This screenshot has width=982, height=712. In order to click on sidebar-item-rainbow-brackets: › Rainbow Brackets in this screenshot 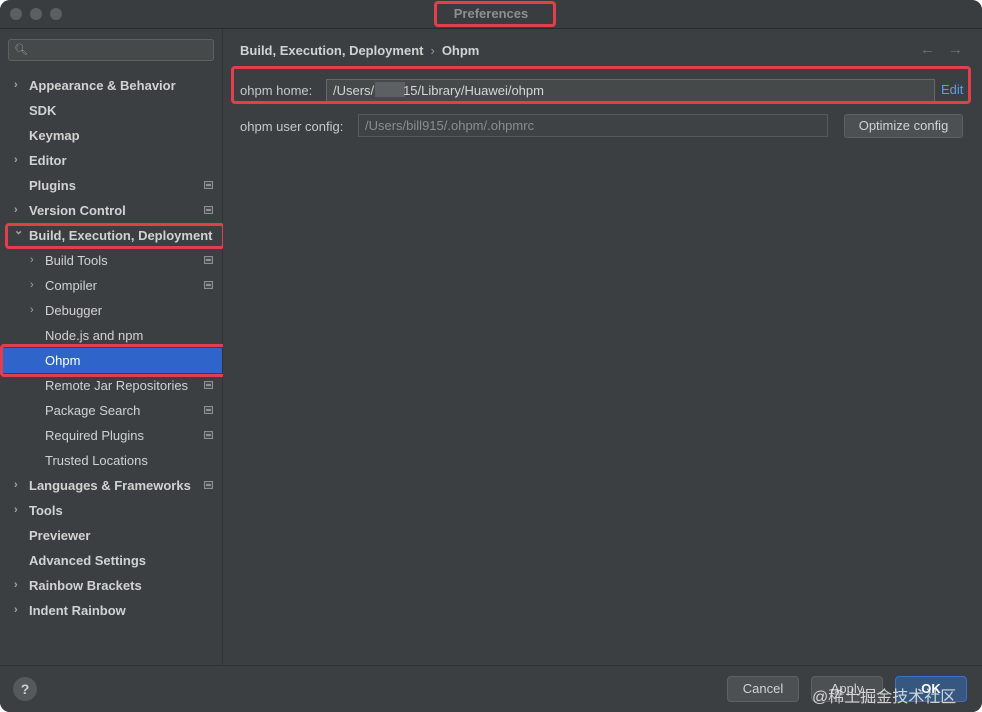, I will do `click(111, 585)`.